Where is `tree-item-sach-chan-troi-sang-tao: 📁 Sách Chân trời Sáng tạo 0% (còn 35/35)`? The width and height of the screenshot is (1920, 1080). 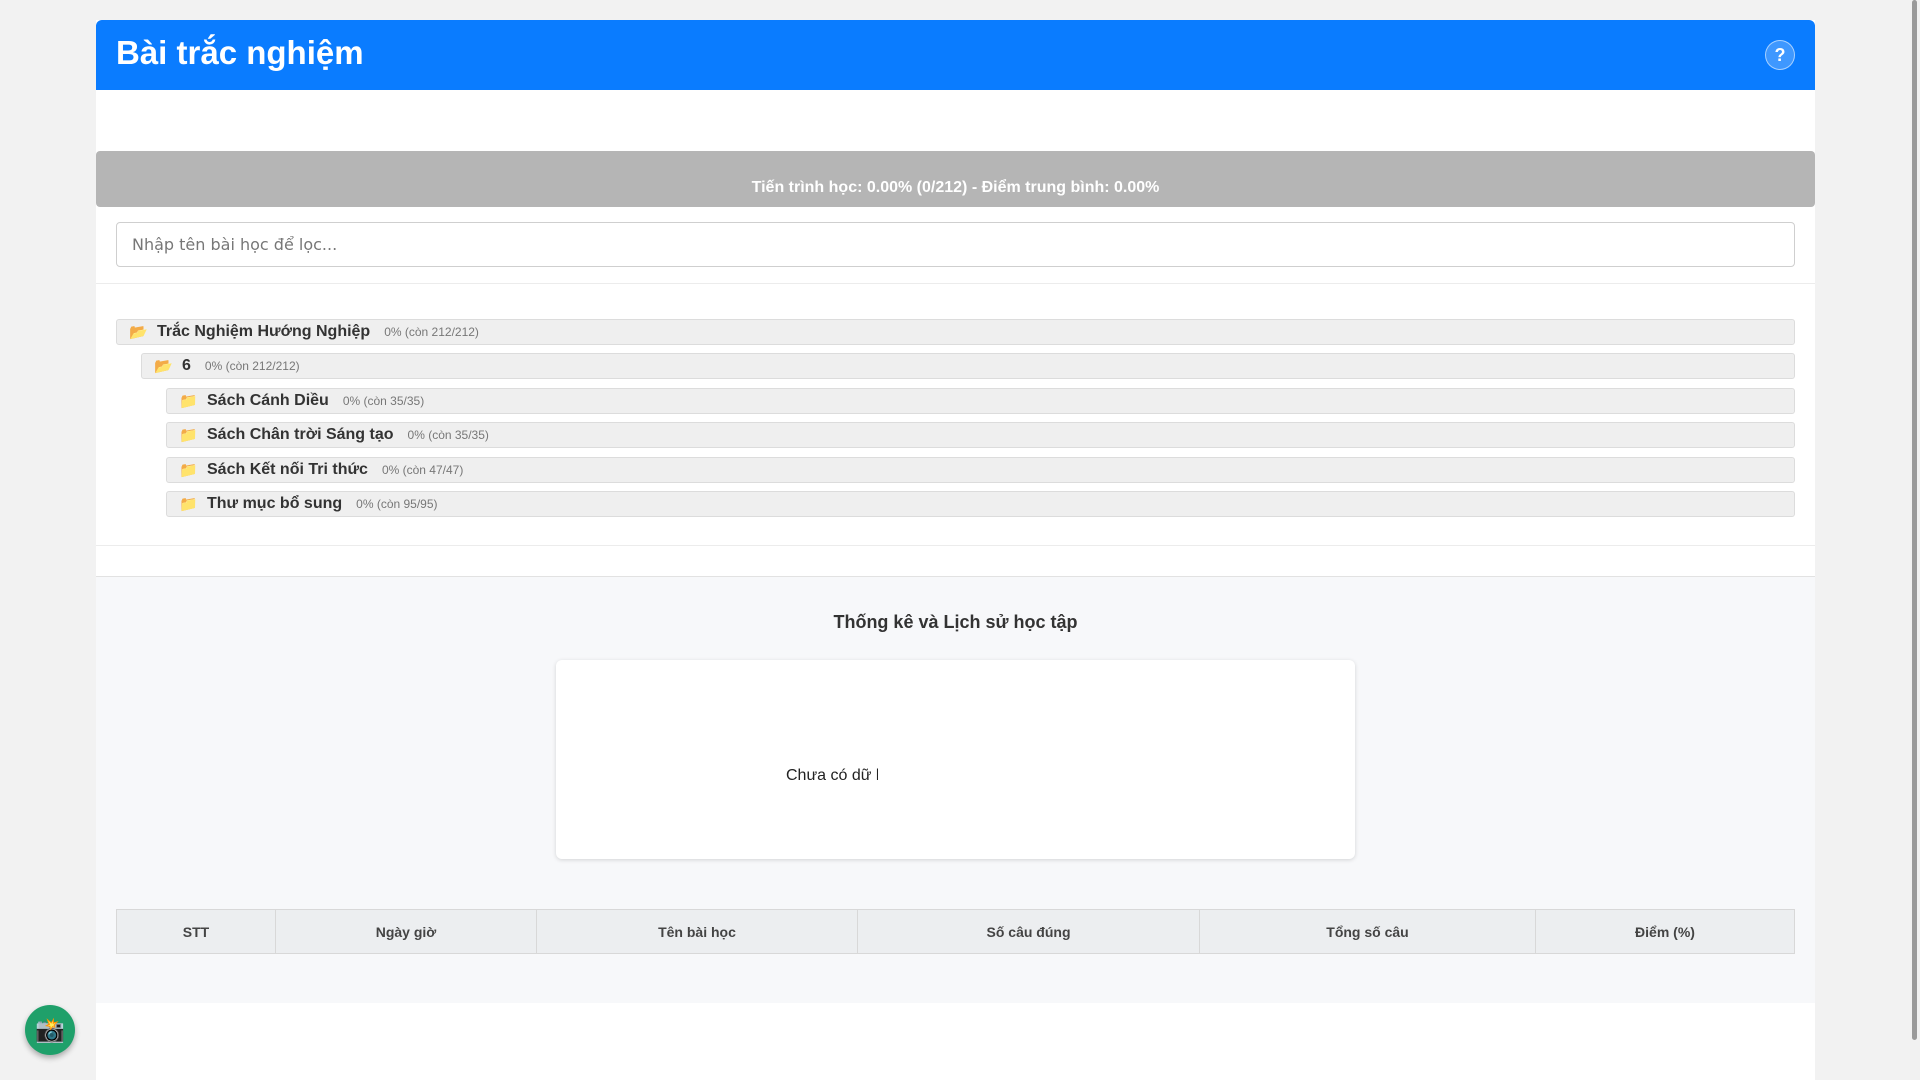 tree-item-sach-chan-troi-sang-tao: 📁 Sách Chân trời Sáng tạo 0% (còn 35/35) is located at coordinates (980, 435).